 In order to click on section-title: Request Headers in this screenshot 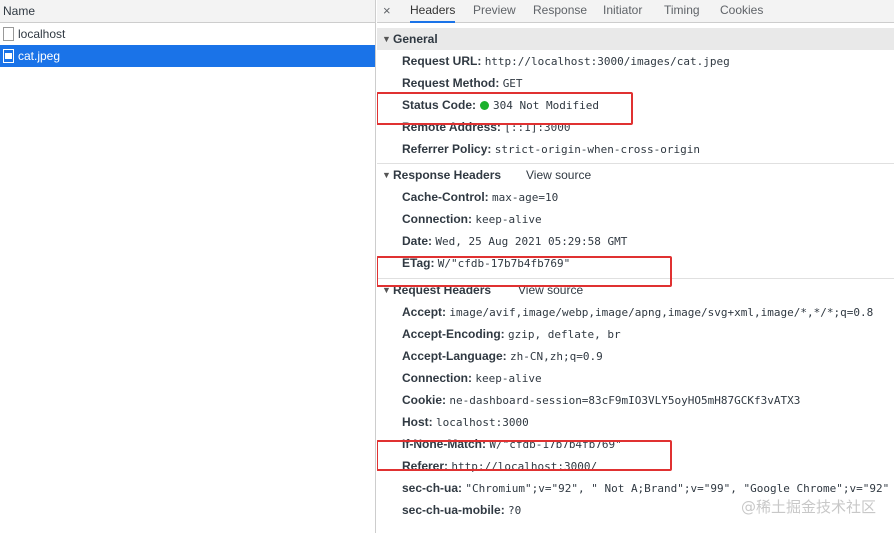, I will do `click(442, 290)`.